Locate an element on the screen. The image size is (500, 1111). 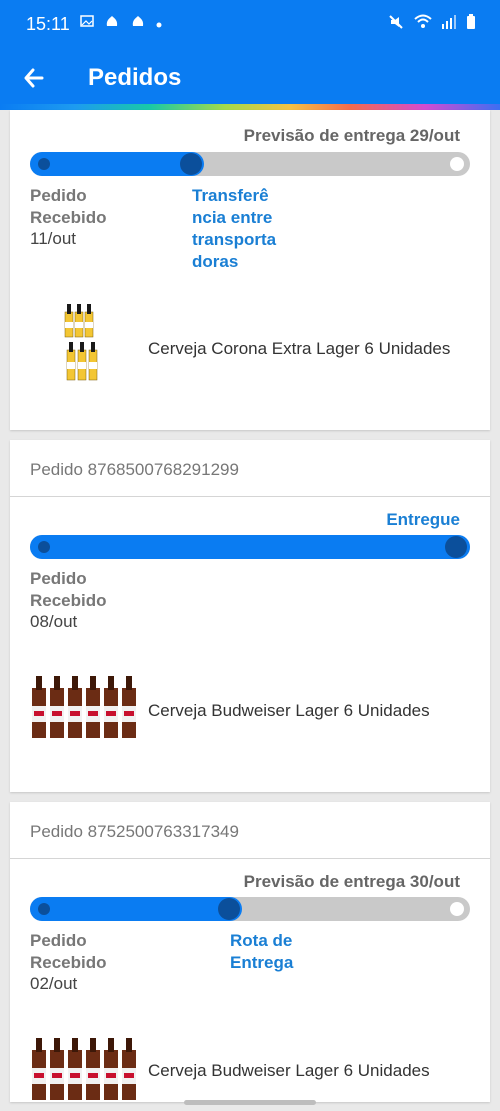
signal-icon is located at coordinates (449, 24).